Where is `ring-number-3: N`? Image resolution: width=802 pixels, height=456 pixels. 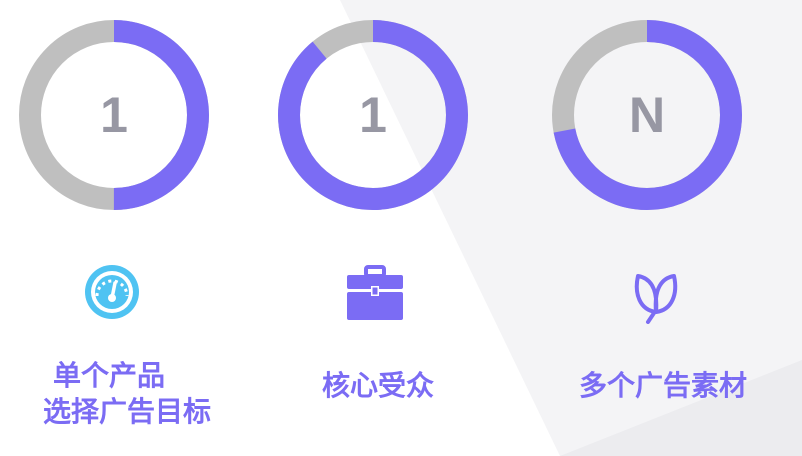
ring-number-3: N is located at coordinates (647, 115).